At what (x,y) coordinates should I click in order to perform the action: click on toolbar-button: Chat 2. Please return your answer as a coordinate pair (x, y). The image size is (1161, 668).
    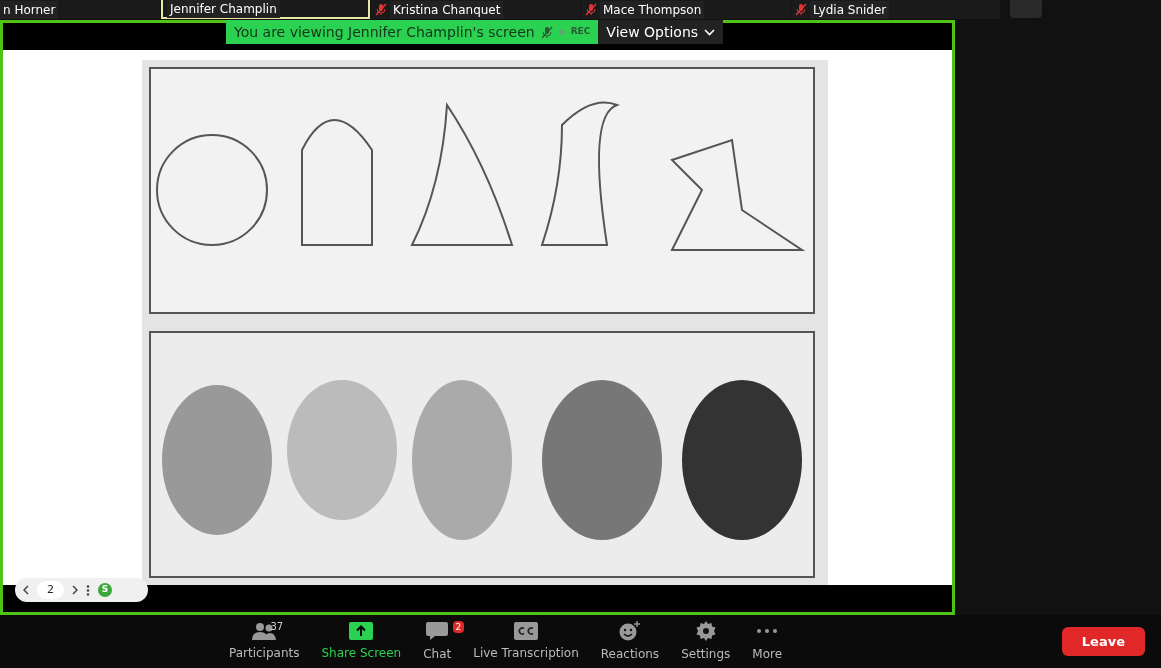
    Looking at the image, I should click on (437, 641).